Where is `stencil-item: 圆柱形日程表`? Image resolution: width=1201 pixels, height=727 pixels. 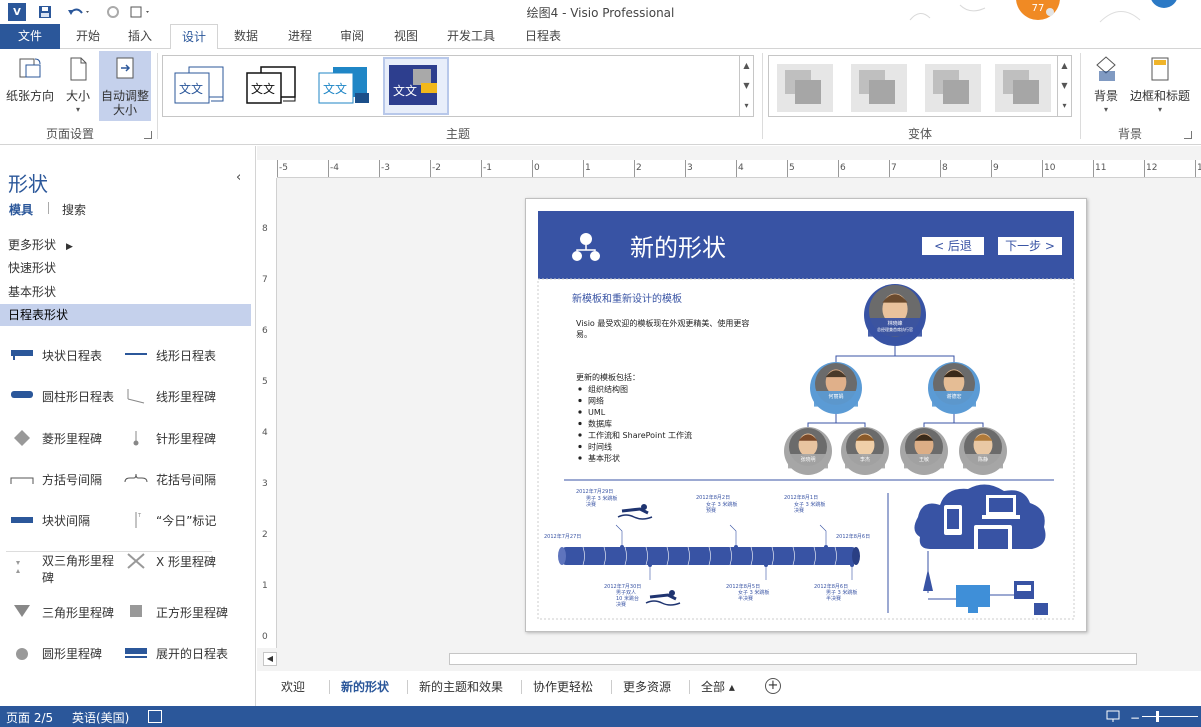 stencil-item: 圆柱形日程表 is located at coordinates (65, 396).